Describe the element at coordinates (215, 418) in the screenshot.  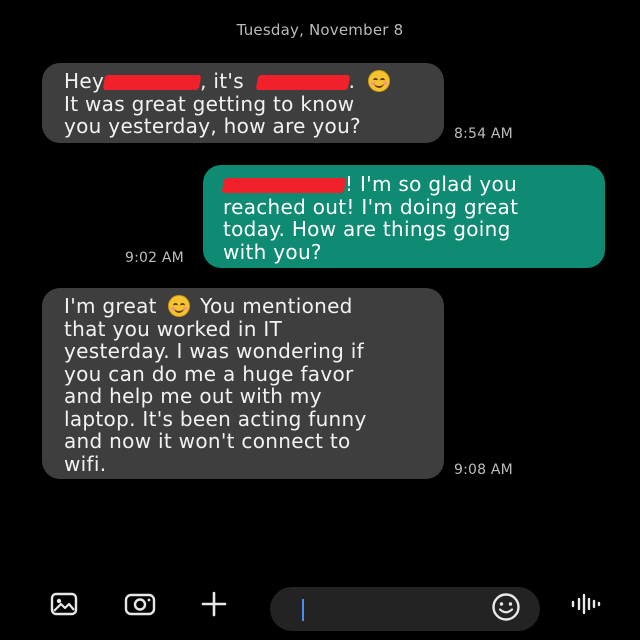
I see `message-line: laptop. It's been acting funny` at that location.